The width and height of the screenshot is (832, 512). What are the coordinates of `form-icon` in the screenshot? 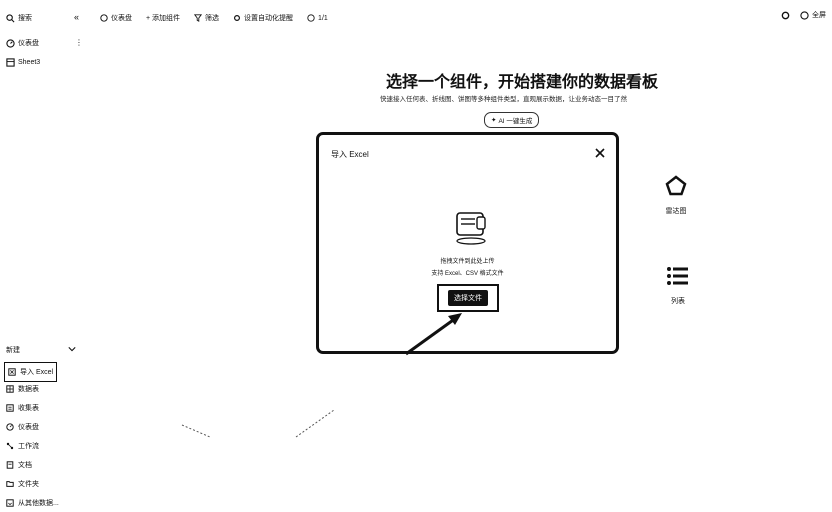 It's located at (10, 408).